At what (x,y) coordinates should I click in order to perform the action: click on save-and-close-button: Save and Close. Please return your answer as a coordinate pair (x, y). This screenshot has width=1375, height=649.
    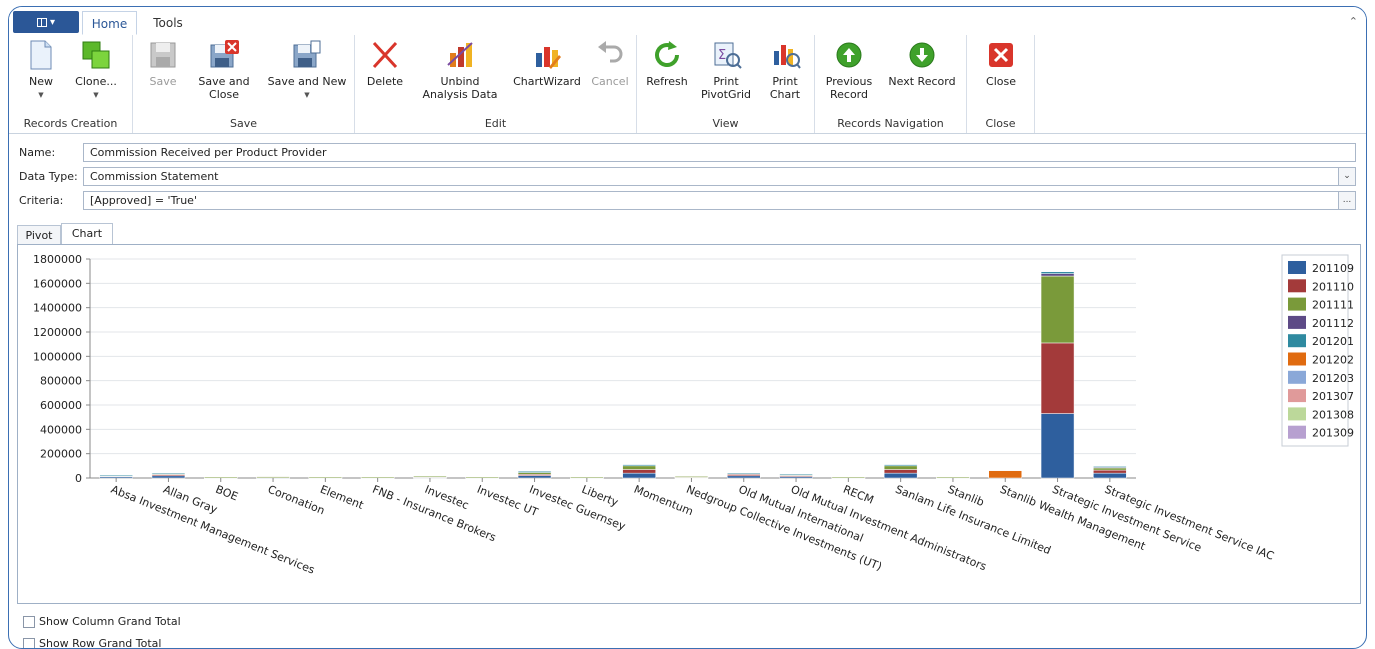
    Looking at the image, I should click on (224, 70).